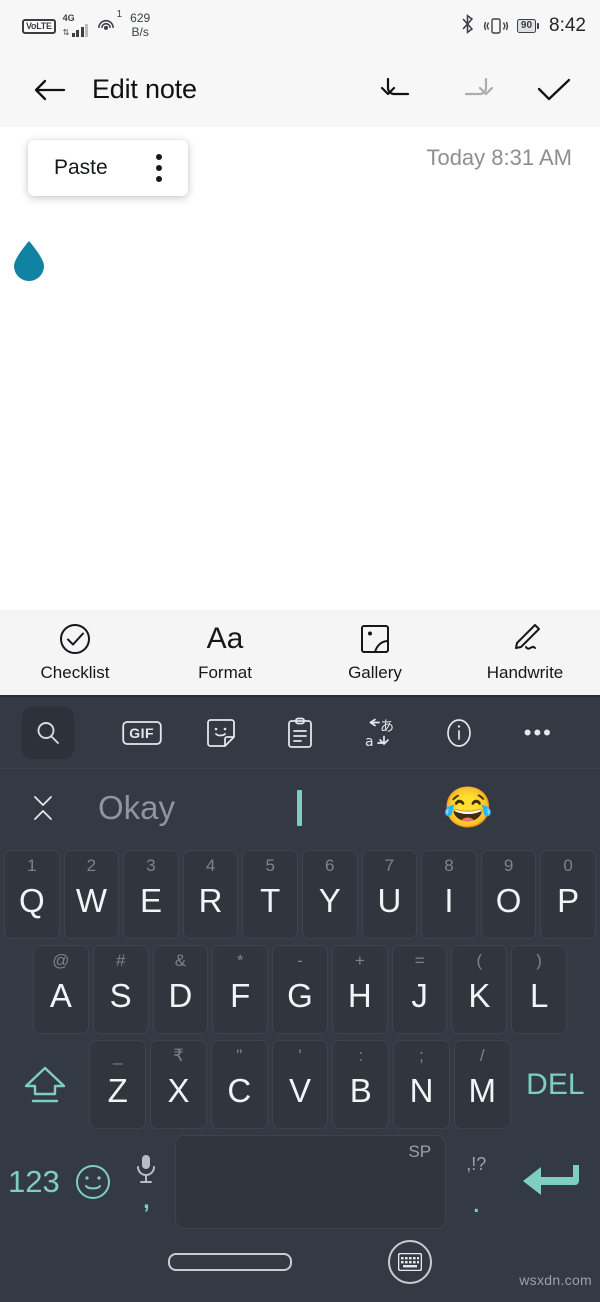  I want to click on translate-icon: あ a, so click(379, 733).